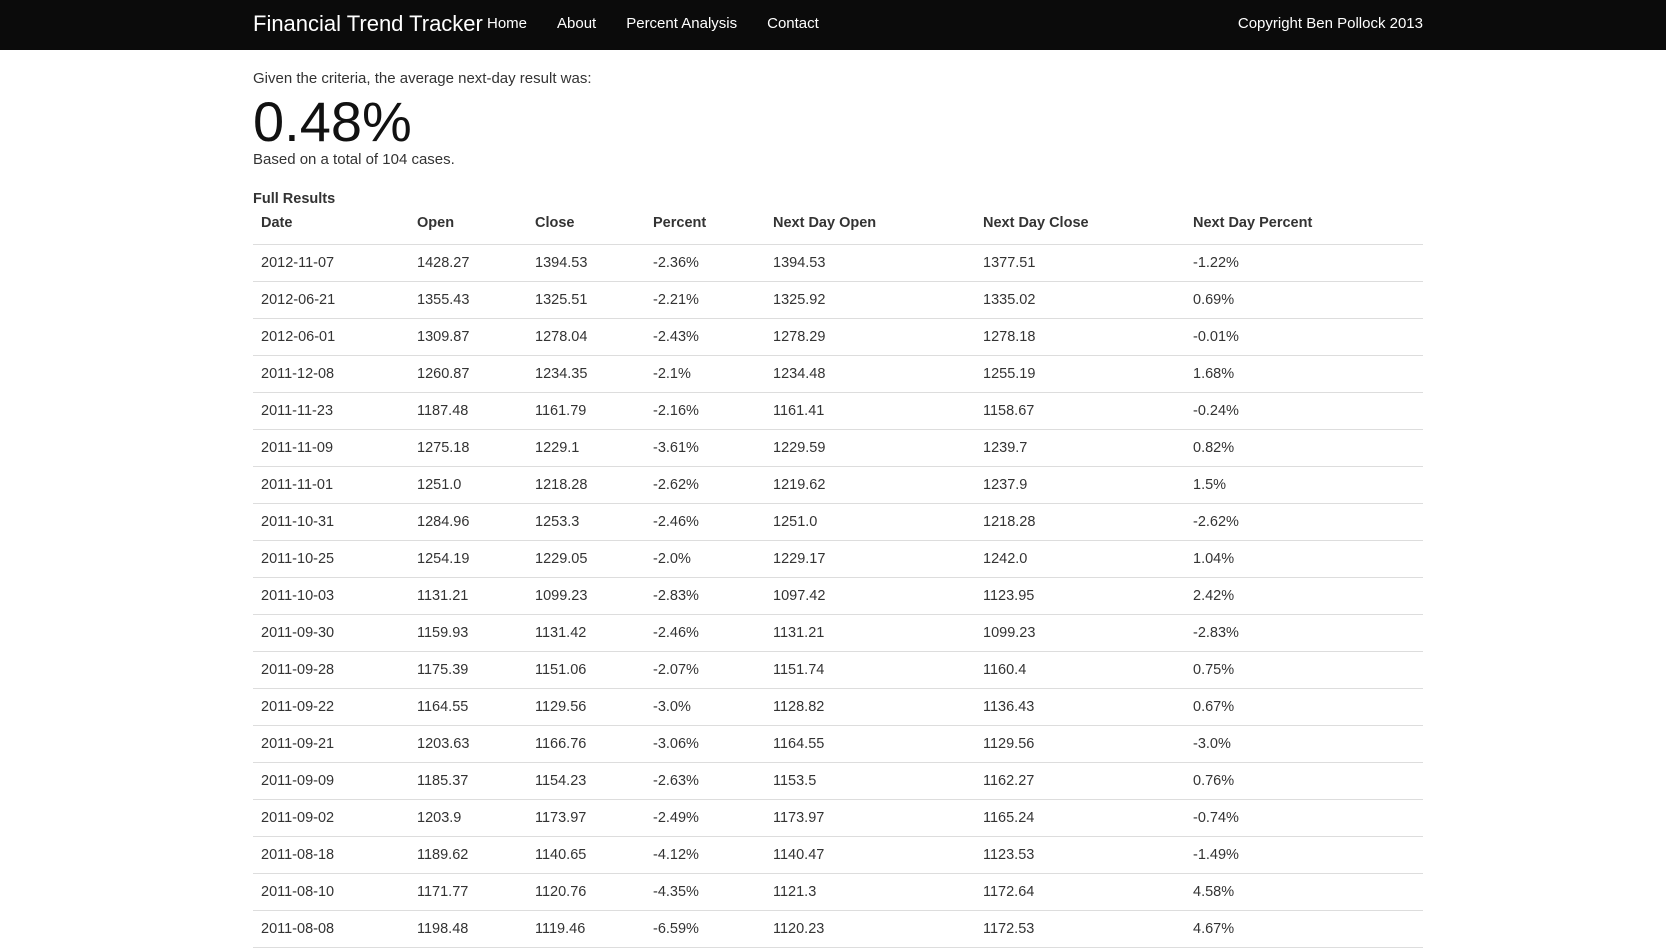  What do you see at coordinates (468, 337) in the screenshot?
I see `cell-open: 1309.87` at bounding box center [468, 337].